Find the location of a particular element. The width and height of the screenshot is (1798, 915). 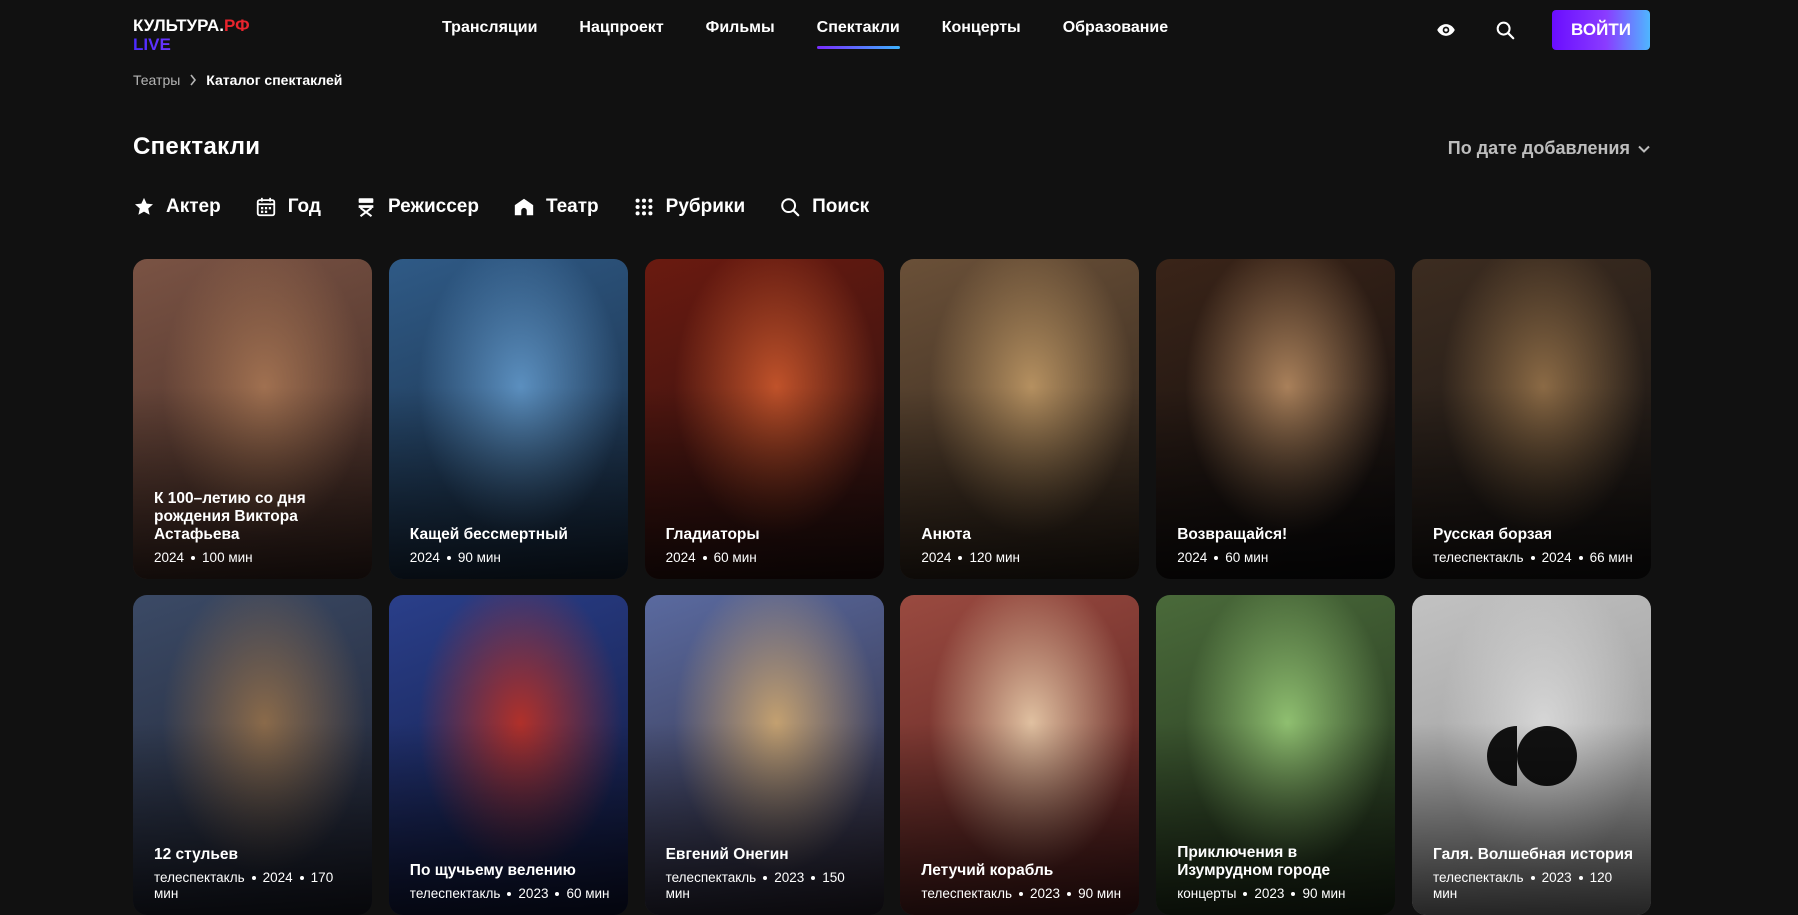

eye-icon is located at coordinates (1446, 30).